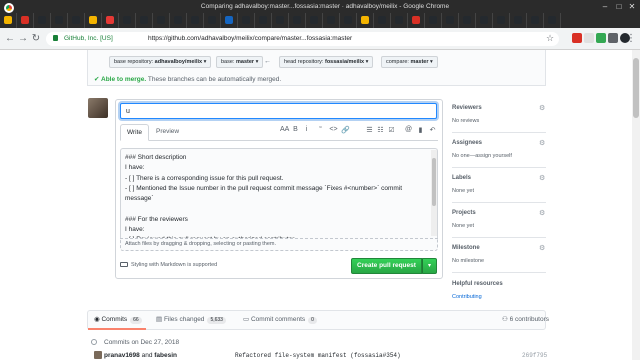 Image resolution: width=640 pixels, height=360 pixels. What do you see at coordinates (434, 182) in the screenshot?
I see `textarea-scroll-thumb` at bounding box center [434, 182].